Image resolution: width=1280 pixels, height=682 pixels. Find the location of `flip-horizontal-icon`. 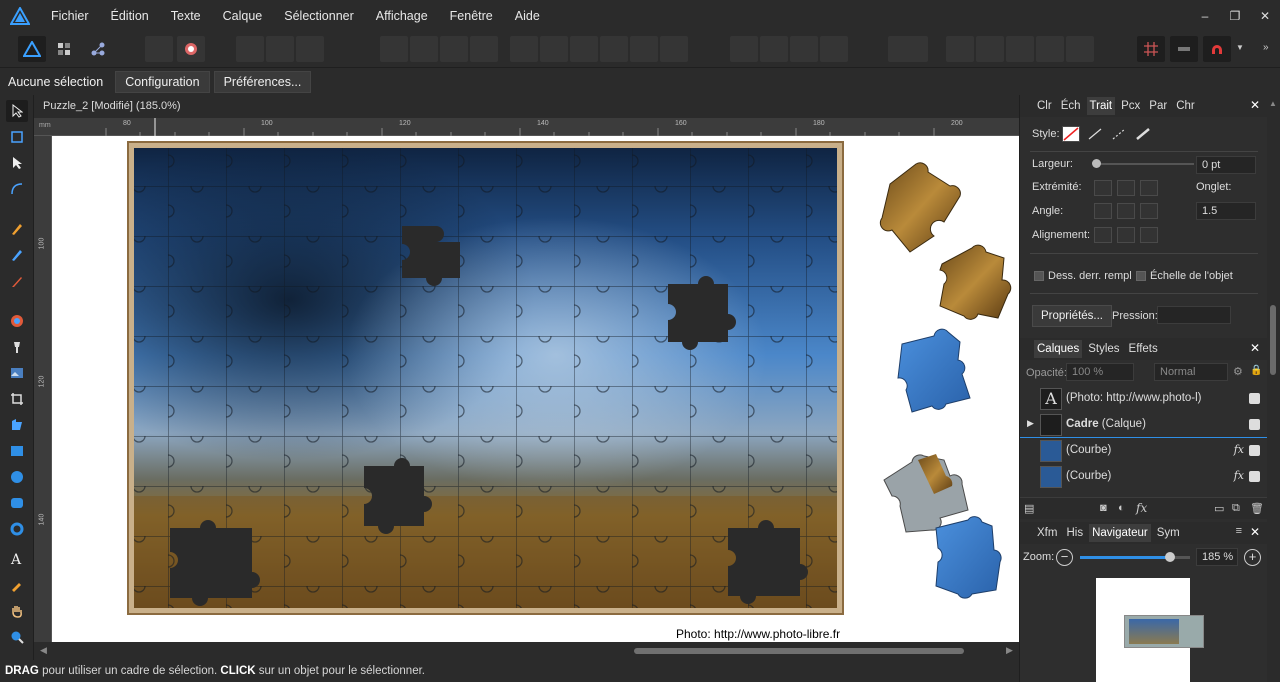

flip-horizontal-icon is located at coordinates (744, 49).